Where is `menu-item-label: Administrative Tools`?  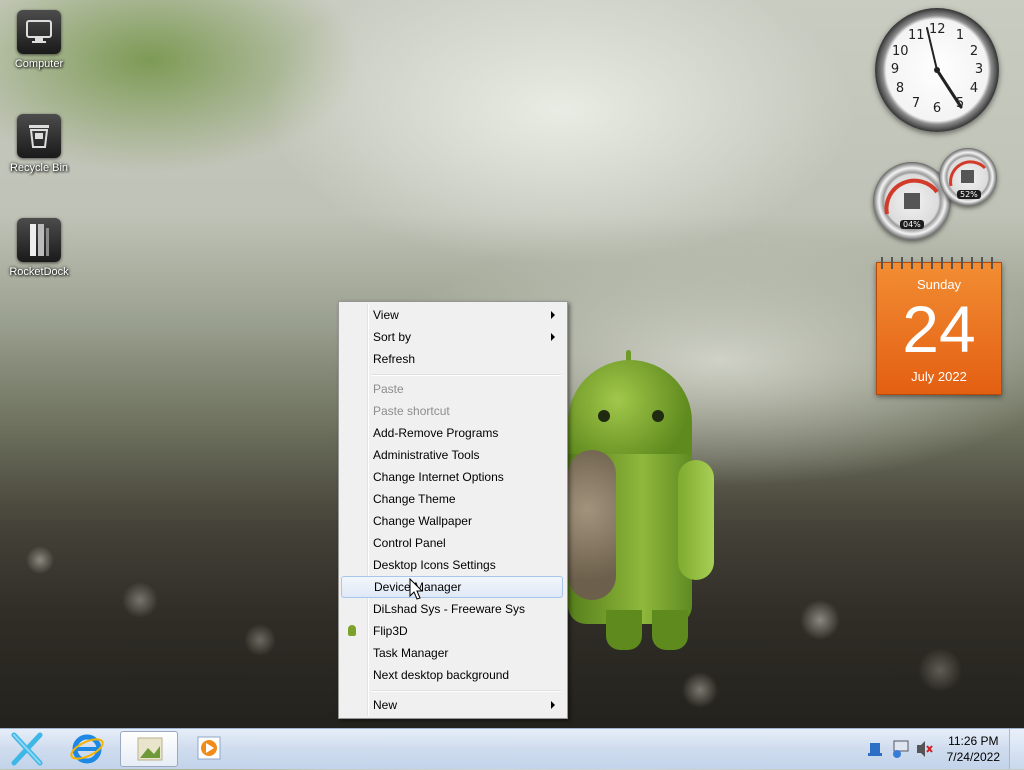
menu-item-label: Administrative Tools is located at coordinates (426, 455).